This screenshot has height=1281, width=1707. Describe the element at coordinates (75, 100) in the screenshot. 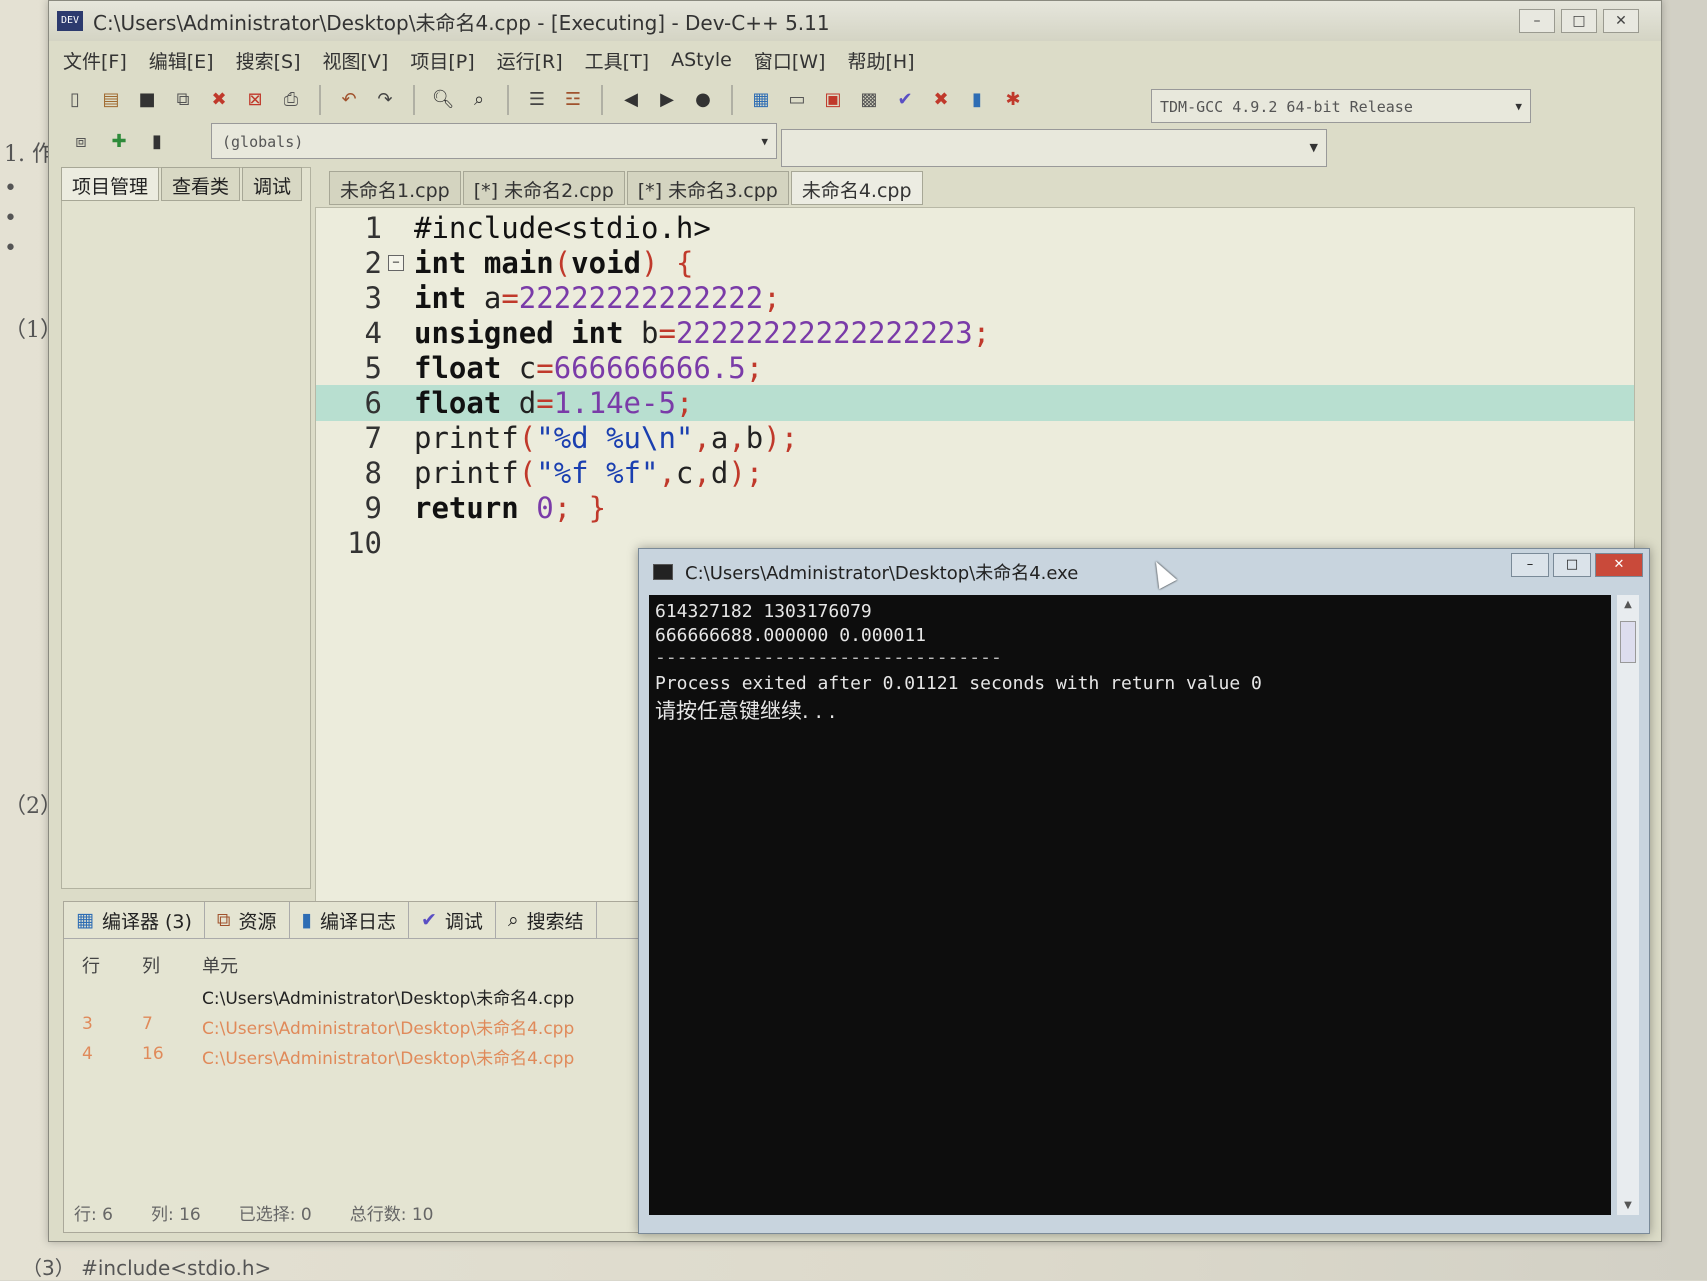

I see `new-file-icon: ▯` at that location.